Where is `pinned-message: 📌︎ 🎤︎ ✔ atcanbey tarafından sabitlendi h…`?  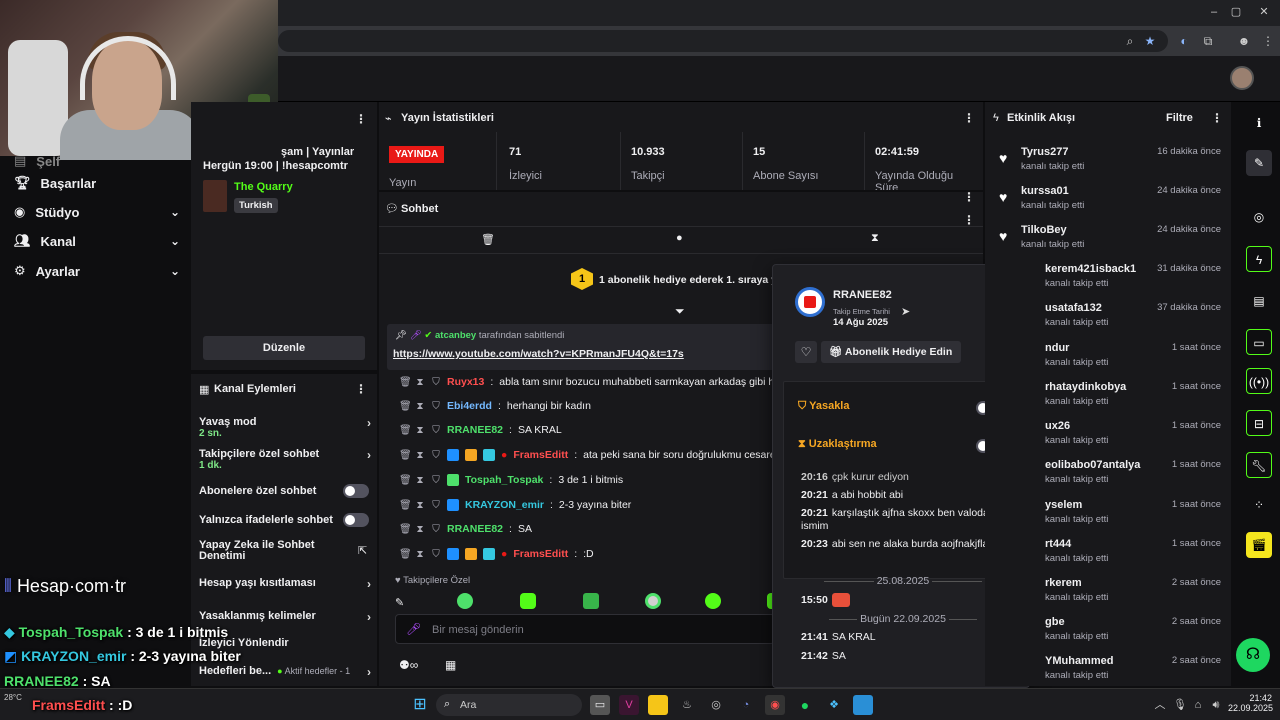
pinned-message: 📌︎ 🎤︎ ✔ atcanbey tarafından sabitlendi h… is located at coordinates (587, 347).